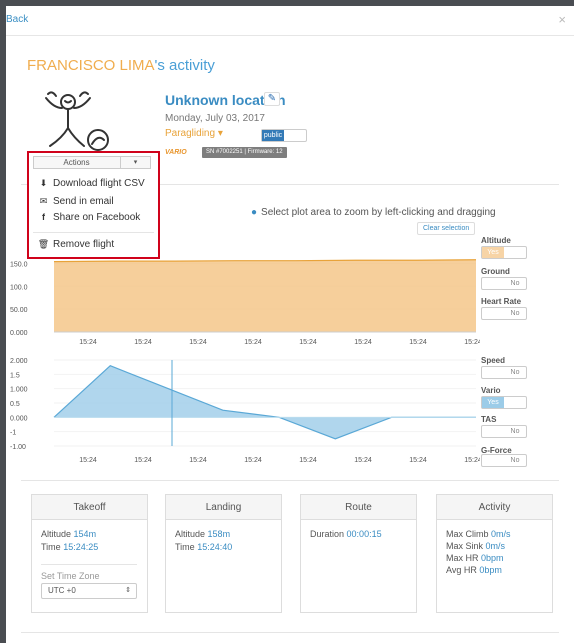 The image size is (574, 643). What do you see at coordinates (493, 402) in the screenshot?
I see `vario-toggle-value: Yes` at bounding box center [493, 402].